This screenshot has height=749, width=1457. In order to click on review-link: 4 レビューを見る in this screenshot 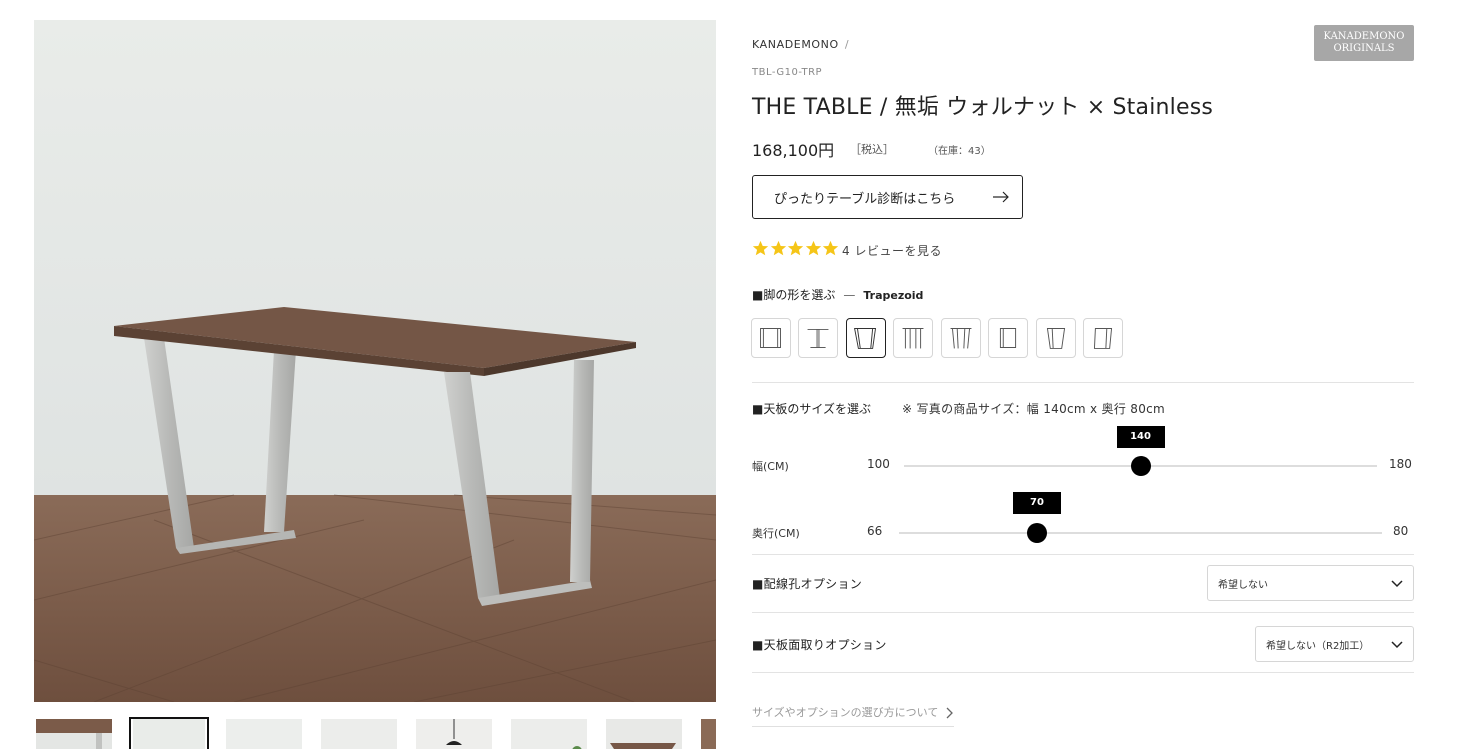, I will do `click(892, 250)`.